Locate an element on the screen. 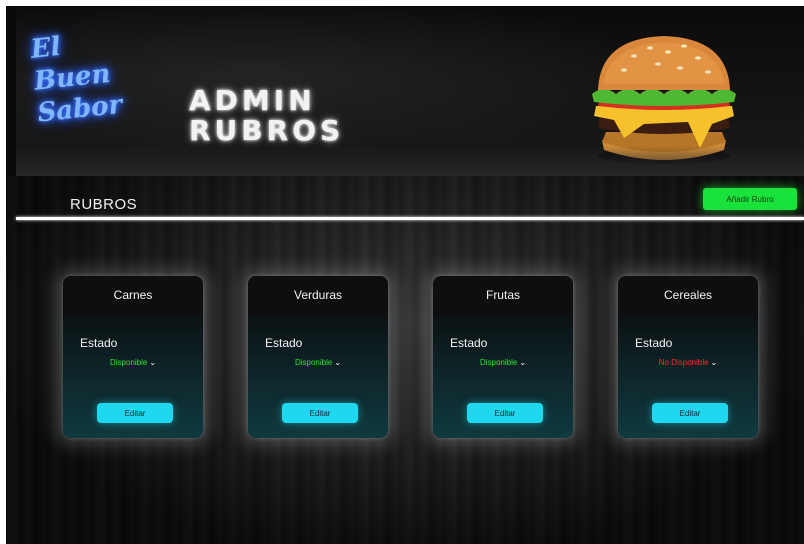 The width and height of the screenshot is (804, 544). rubro-card-frutas: Frutas Estado Disponible ⌄ Editar is located at coordinates (503, 357).